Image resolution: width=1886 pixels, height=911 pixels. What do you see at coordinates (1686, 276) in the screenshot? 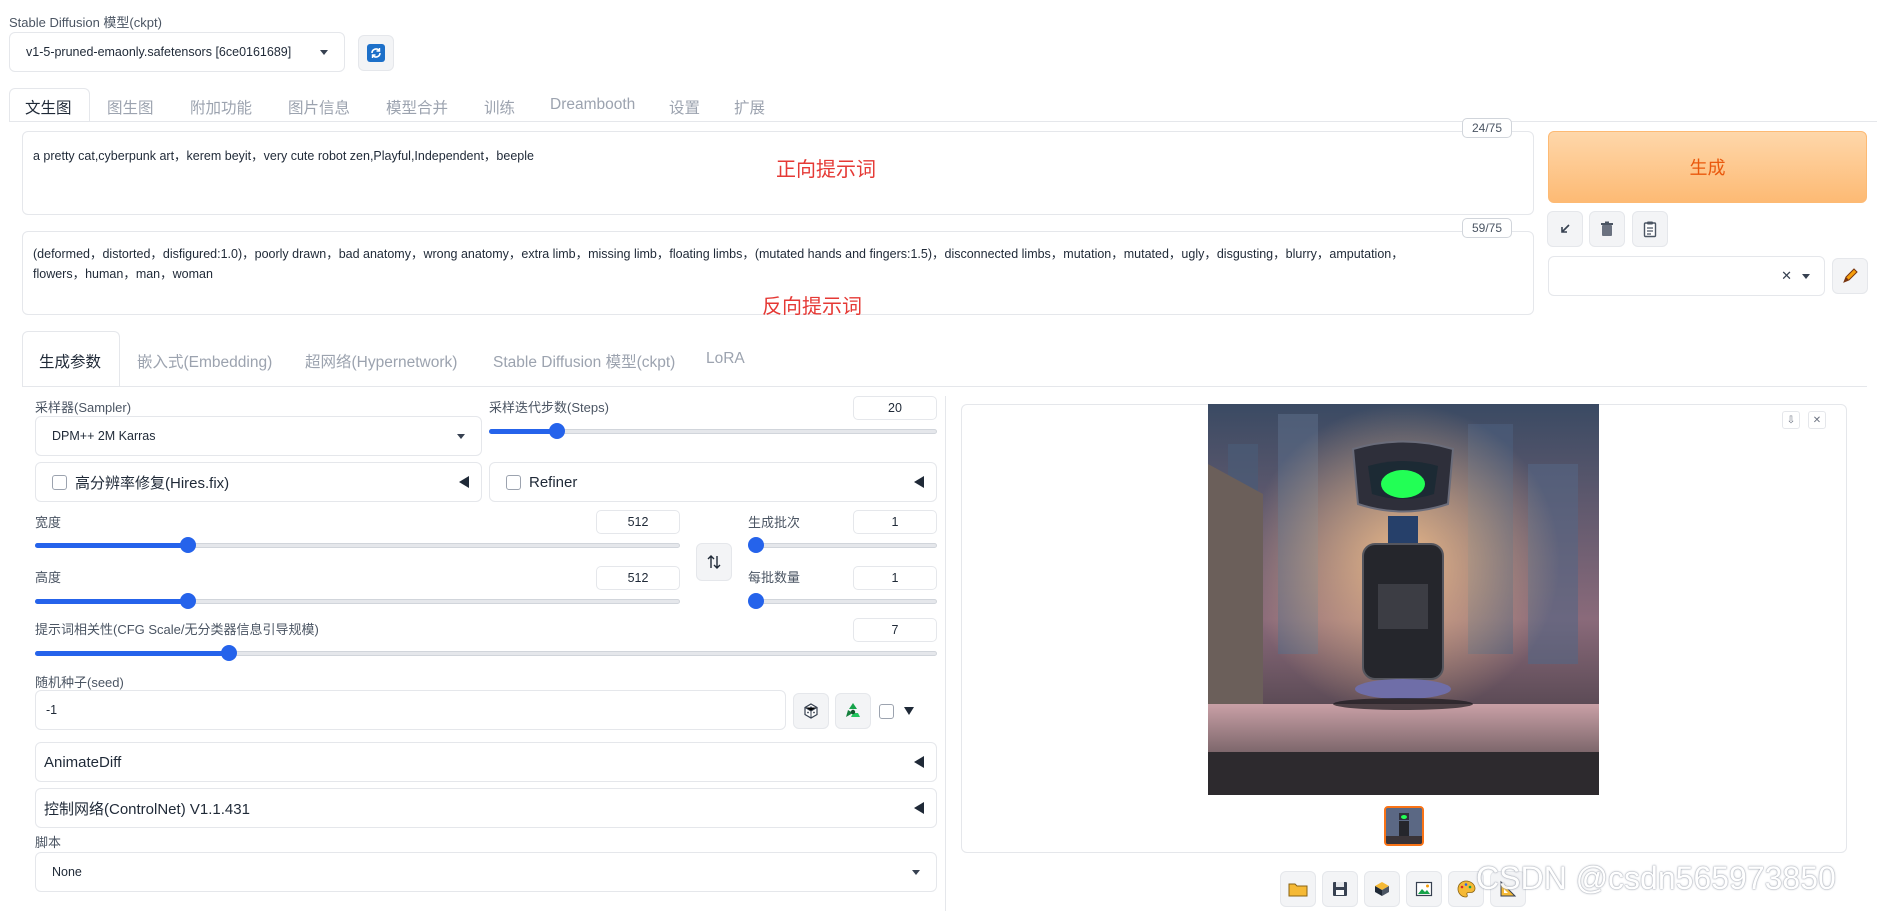
I see `styles-select: ✕` at bounding box center [1686, 276].